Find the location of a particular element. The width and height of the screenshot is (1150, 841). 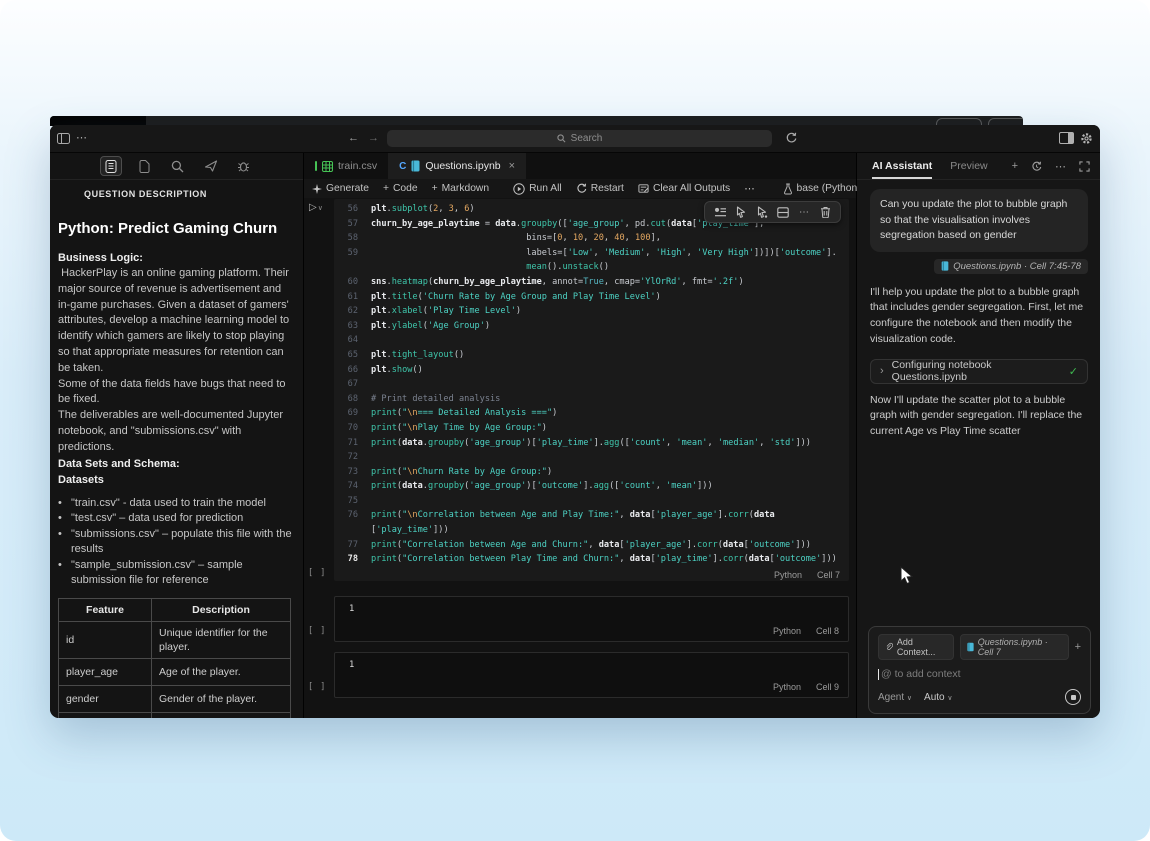

agent-mode-selector: Agent ∨ is located at coordinates (895, 697).